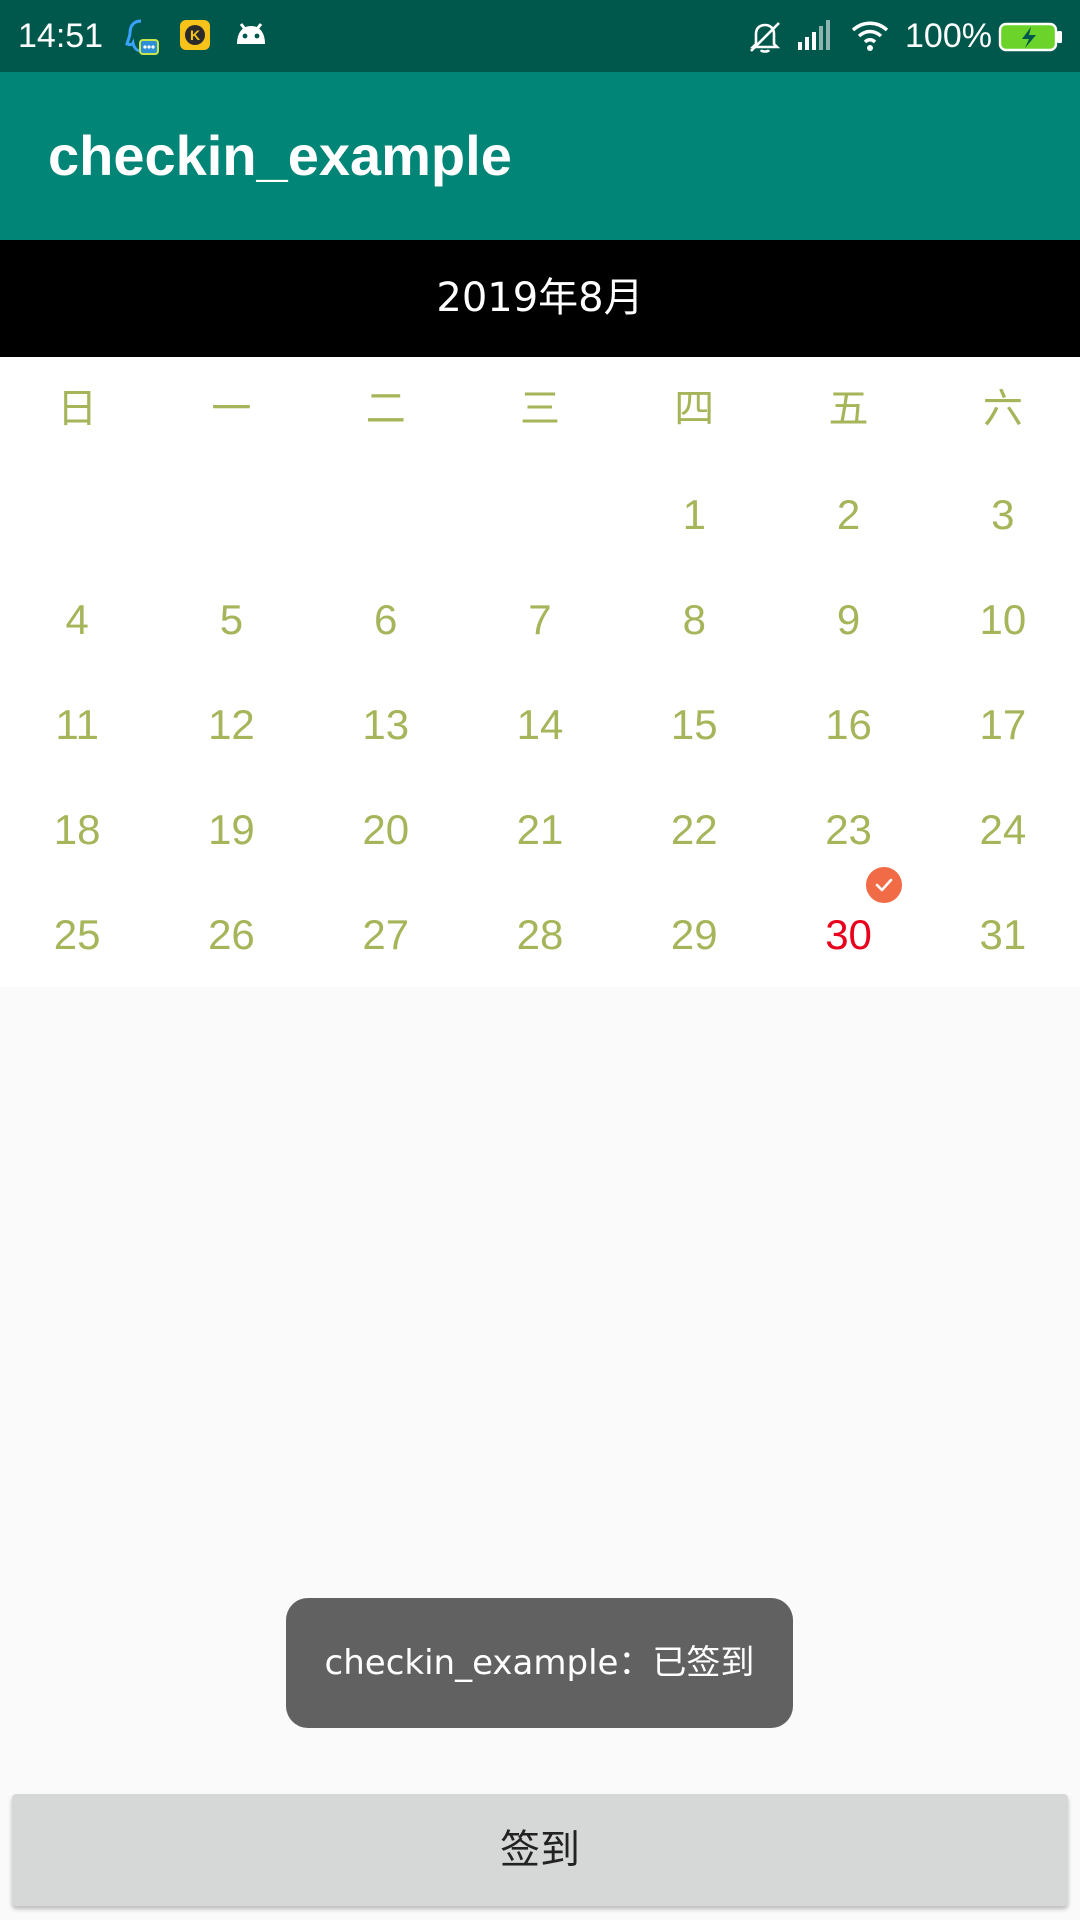  Describe the element at coordinates (1003, 829) in the screenshot. I see `calendar-day: 24` at that location.